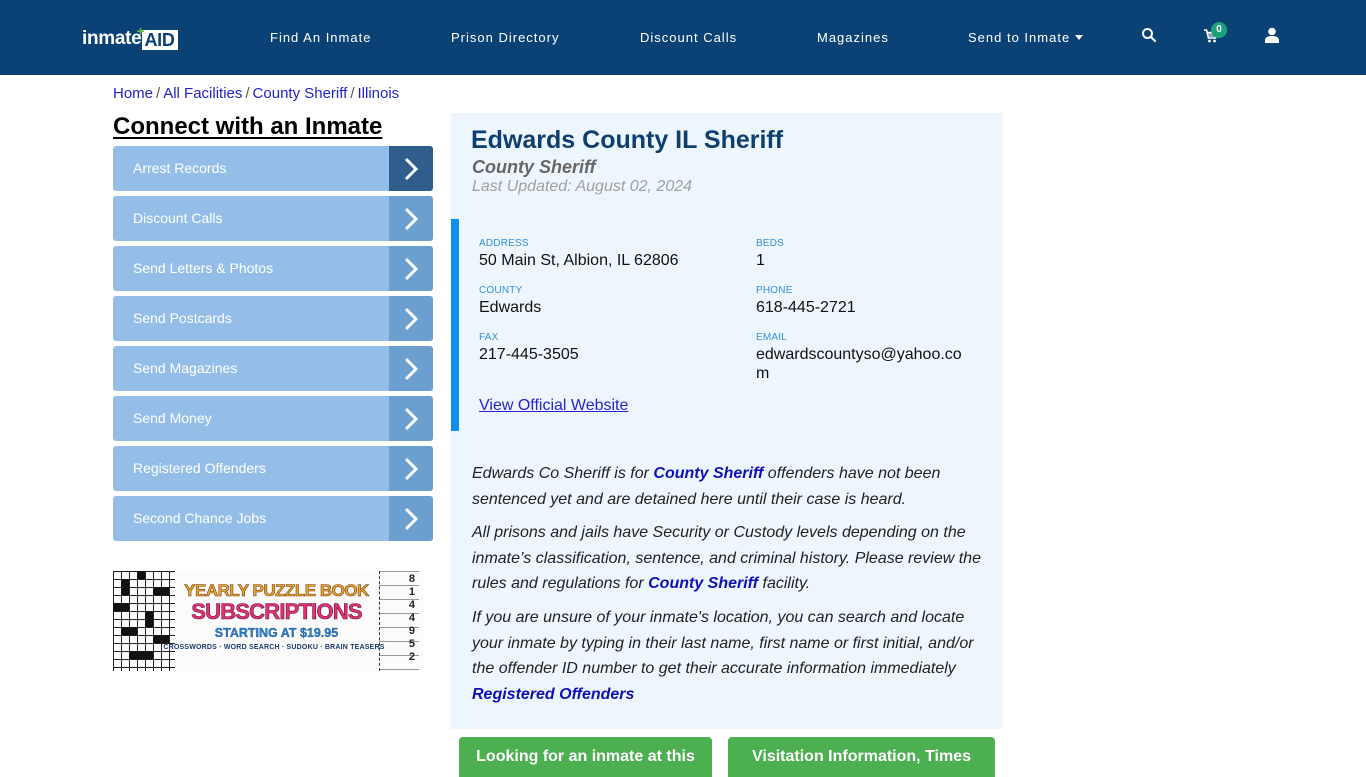 This screenshot has height=777, width=1366. I want to click on ad-price-text: STARTING AT $19.95, so click(276, 633).